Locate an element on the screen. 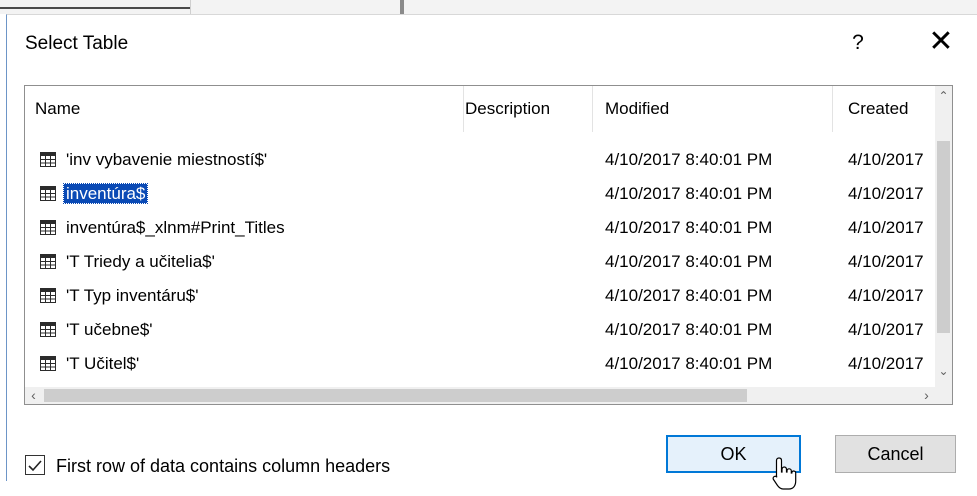 The image size is (977, 496). row-name: inventúra$_xlnm#Print_Titles is located at coordinates (175, 227).